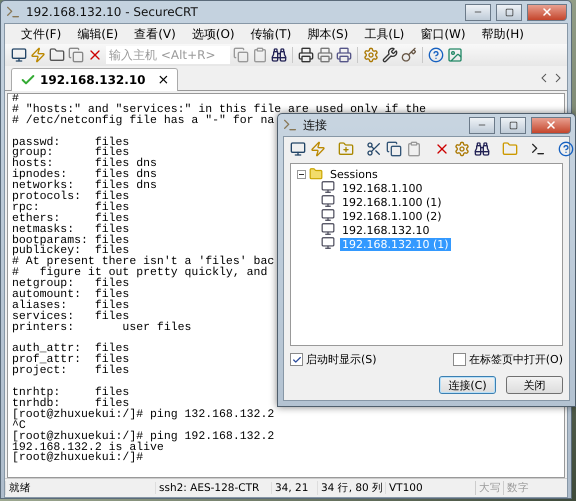 The image size is (576, 501). What do you see at coordinates (351, 488) in the screenshot?
I see `status-text: 34 行, 80 列` at bounding box center [351, 488].